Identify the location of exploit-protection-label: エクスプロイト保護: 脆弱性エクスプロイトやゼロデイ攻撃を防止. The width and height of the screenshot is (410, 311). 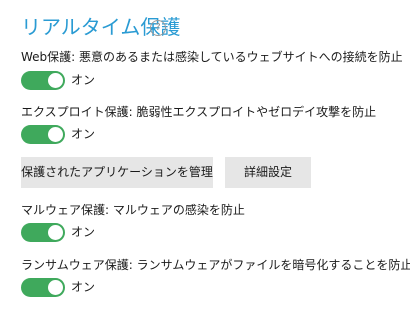
(199, 112).